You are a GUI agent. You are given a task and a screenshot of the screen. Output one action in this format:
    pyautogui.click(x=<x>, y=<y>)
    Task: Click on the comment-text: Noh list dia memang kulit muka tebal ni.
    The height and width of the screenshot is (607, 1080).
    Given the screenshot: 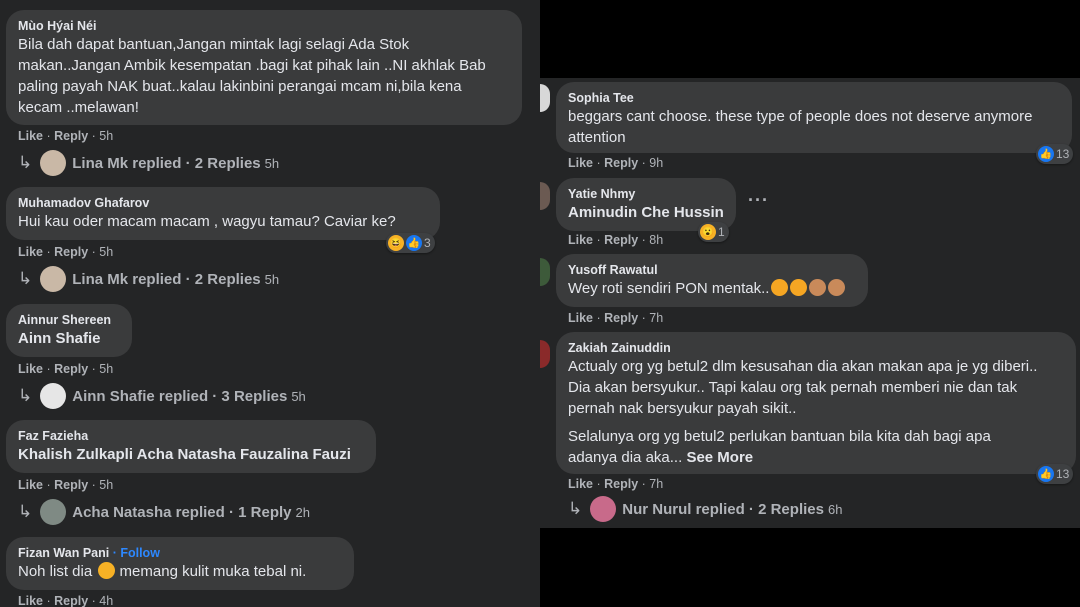 What is the action you would take?
    pyautogui.click(x=180, y=571)
    